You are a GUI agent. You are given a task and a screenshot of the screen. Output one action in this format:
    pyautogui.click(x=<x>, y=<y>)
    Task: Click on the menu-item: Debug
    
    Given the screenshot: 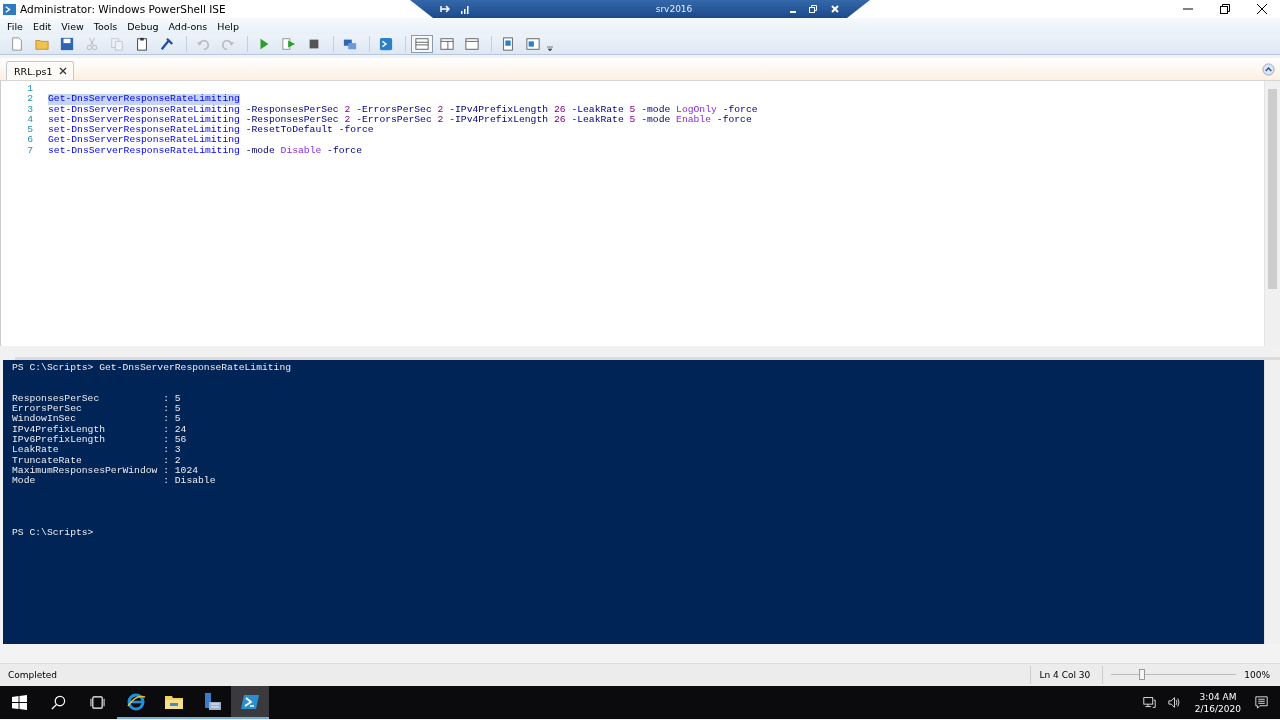 What is the action you would take?
    pyautogui.click(x=143, y=26)
    